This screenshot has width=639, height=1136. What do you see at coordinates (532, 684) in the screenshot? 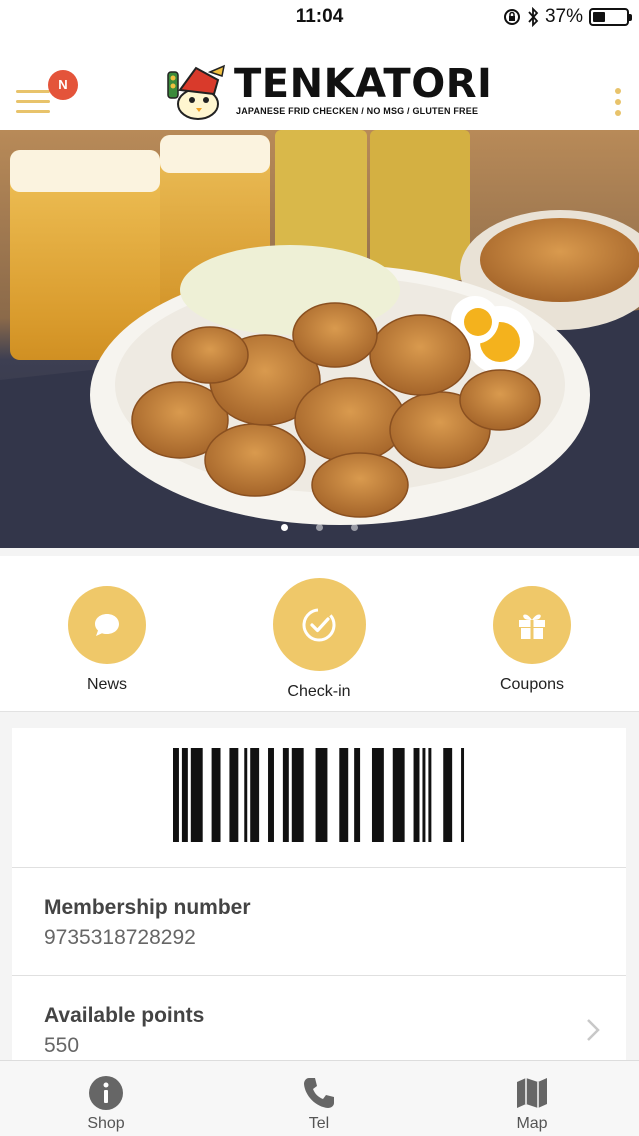
I see `coupons-label: Coupons` at bounding box center [532, 684].